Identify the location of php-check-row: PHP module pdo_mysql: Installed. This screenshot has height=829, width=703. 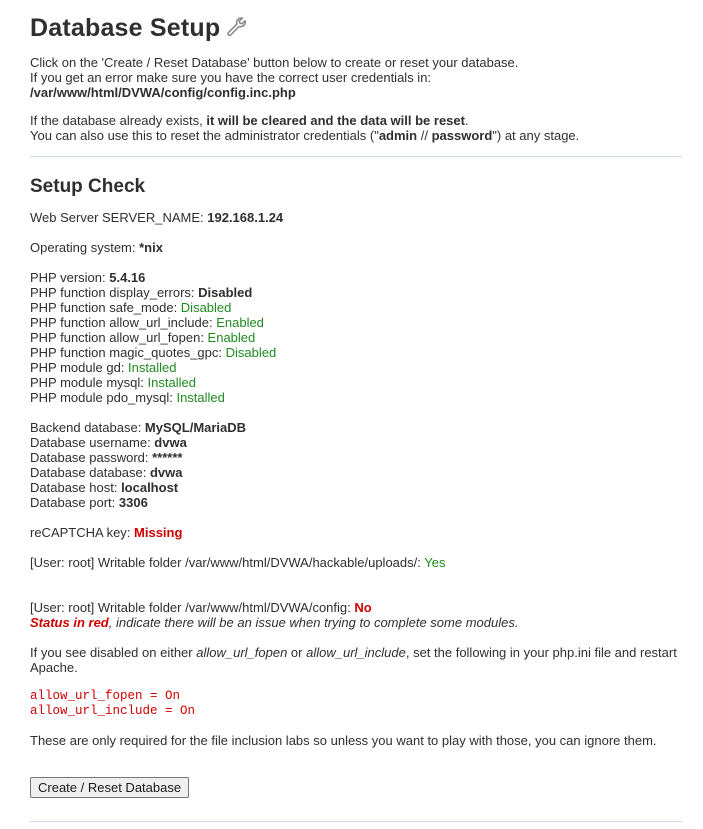
(127, 397).